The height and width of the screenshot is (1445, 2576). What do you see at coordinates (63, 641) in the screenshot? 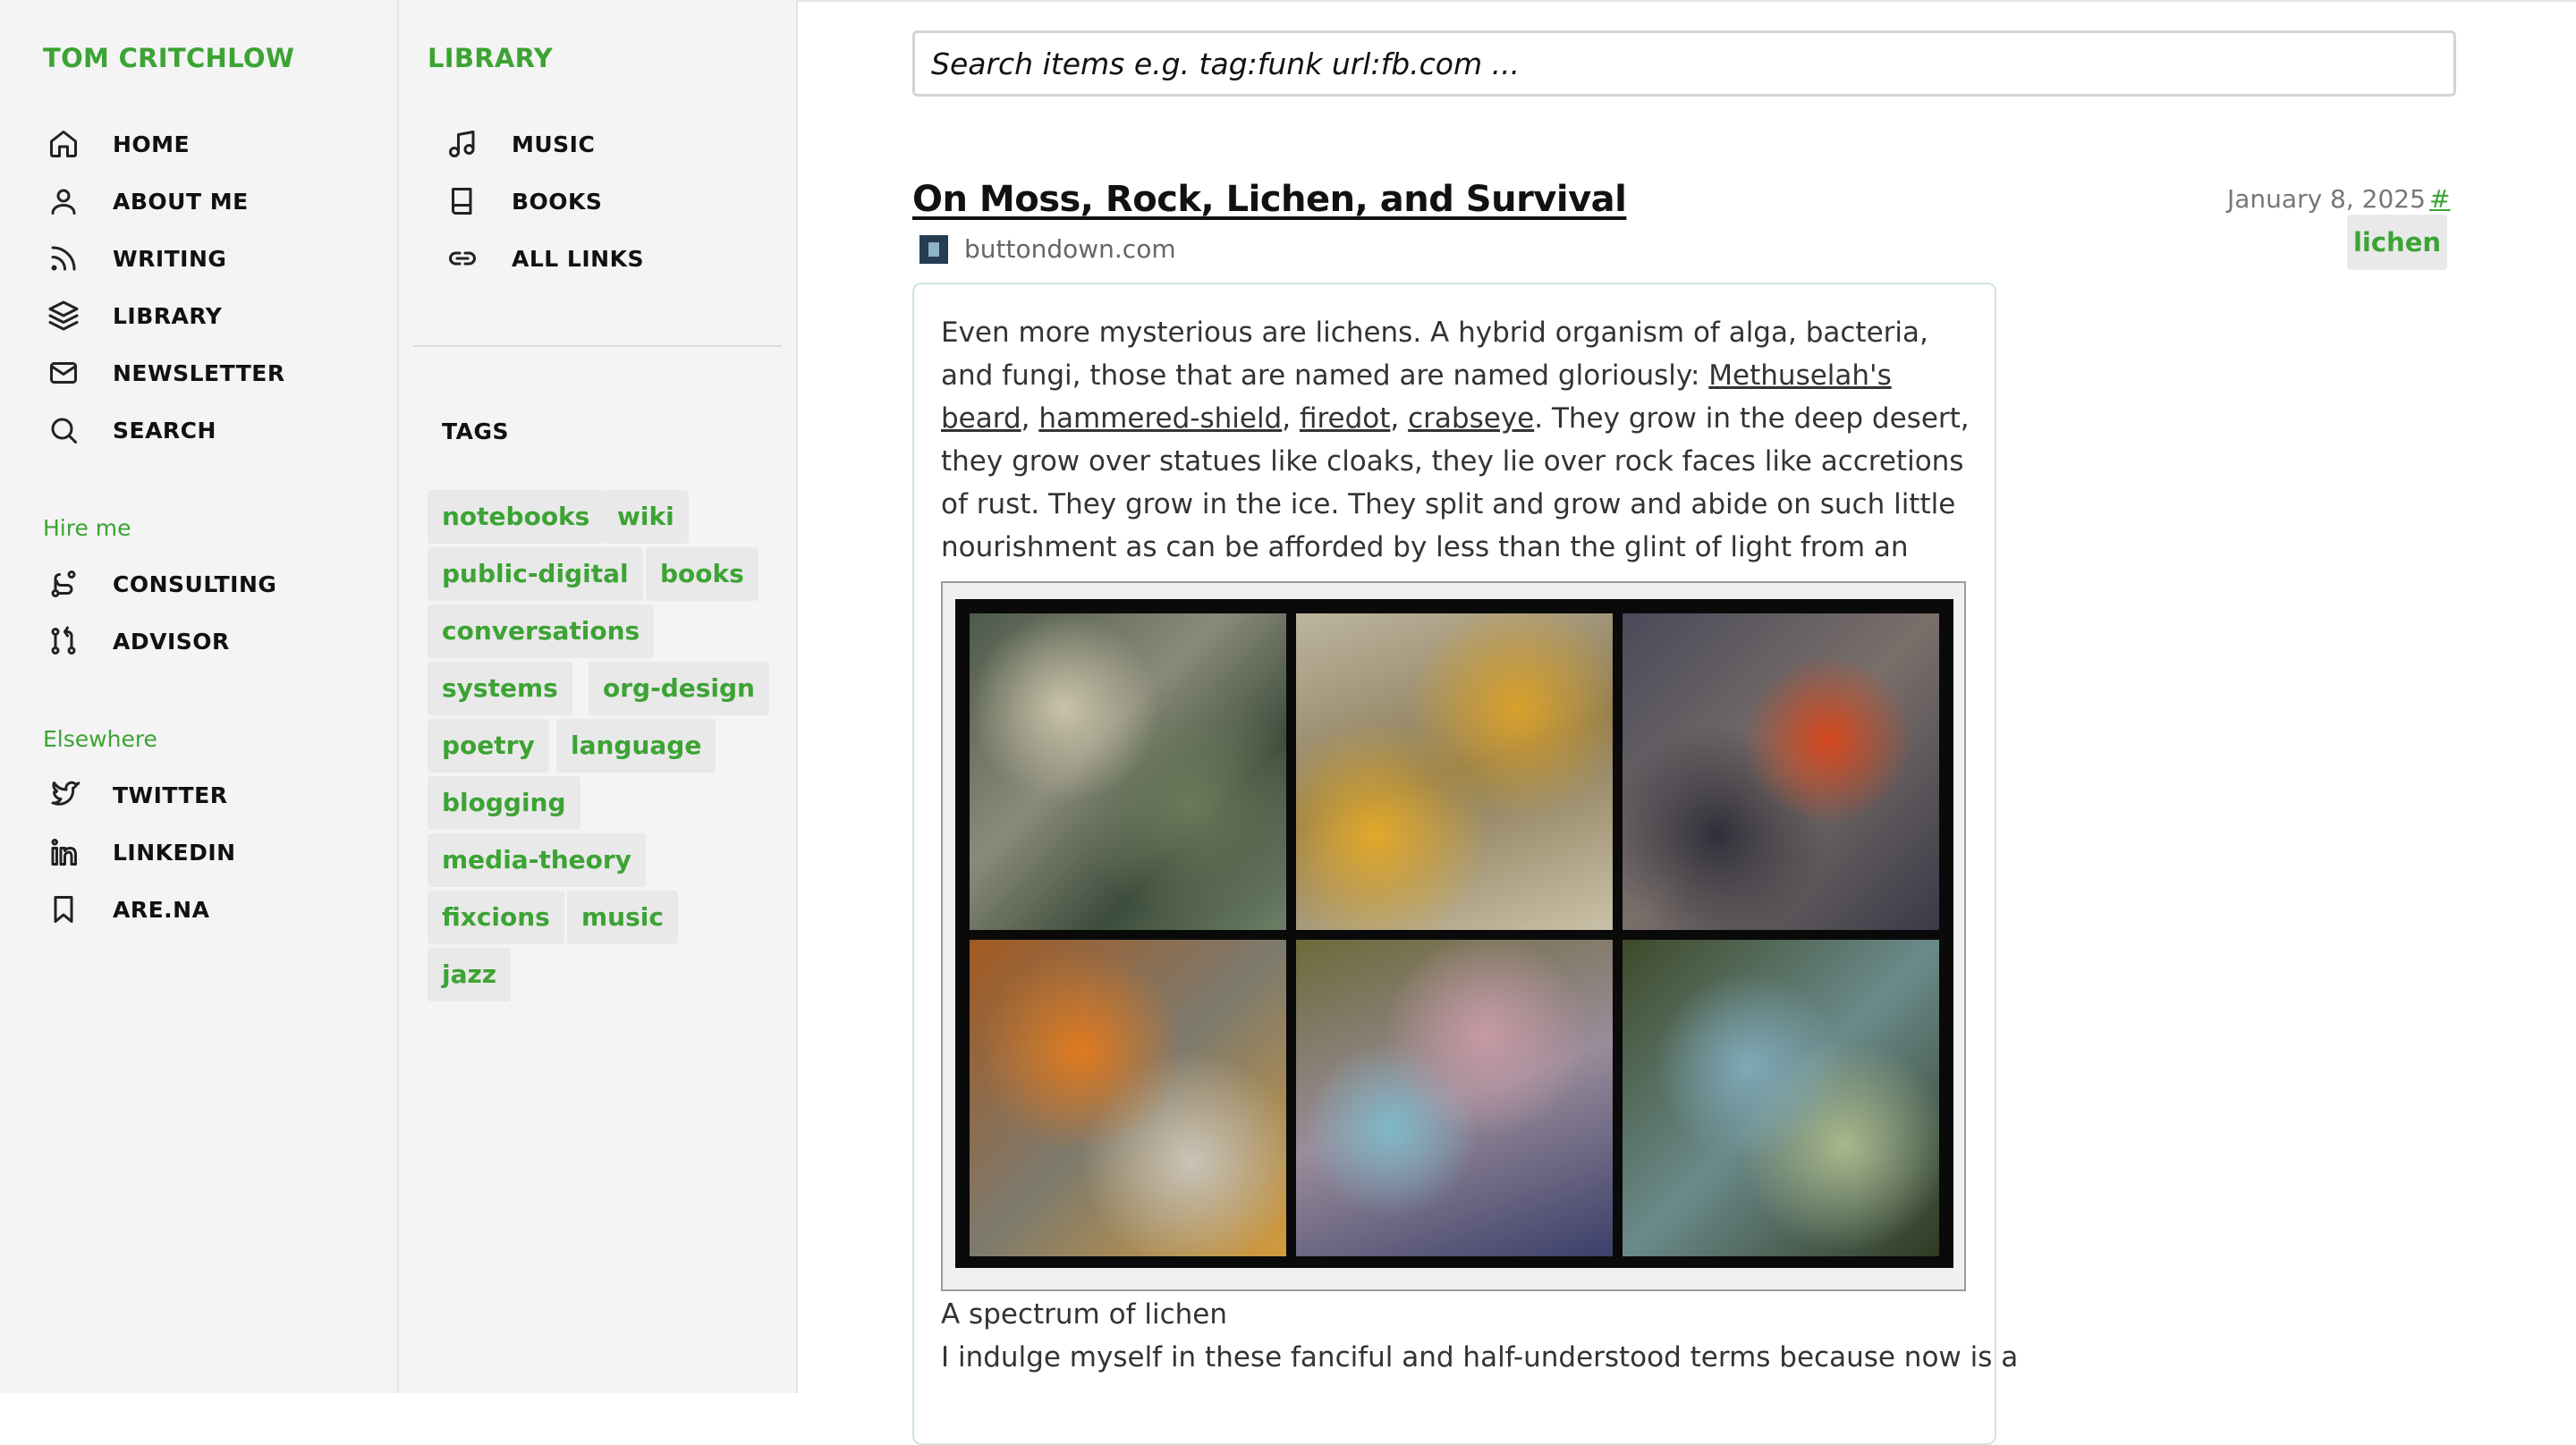
I see `git-pull-icon` at bounding box center [63, 641].